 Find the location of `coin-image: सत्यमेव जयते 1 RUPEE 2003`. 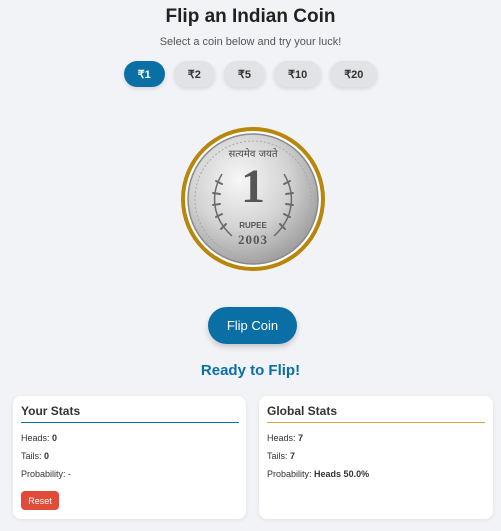

coin-image: सत्यमेव जयते 1 RUPEE 2003 is located at coordinates (253, 199).